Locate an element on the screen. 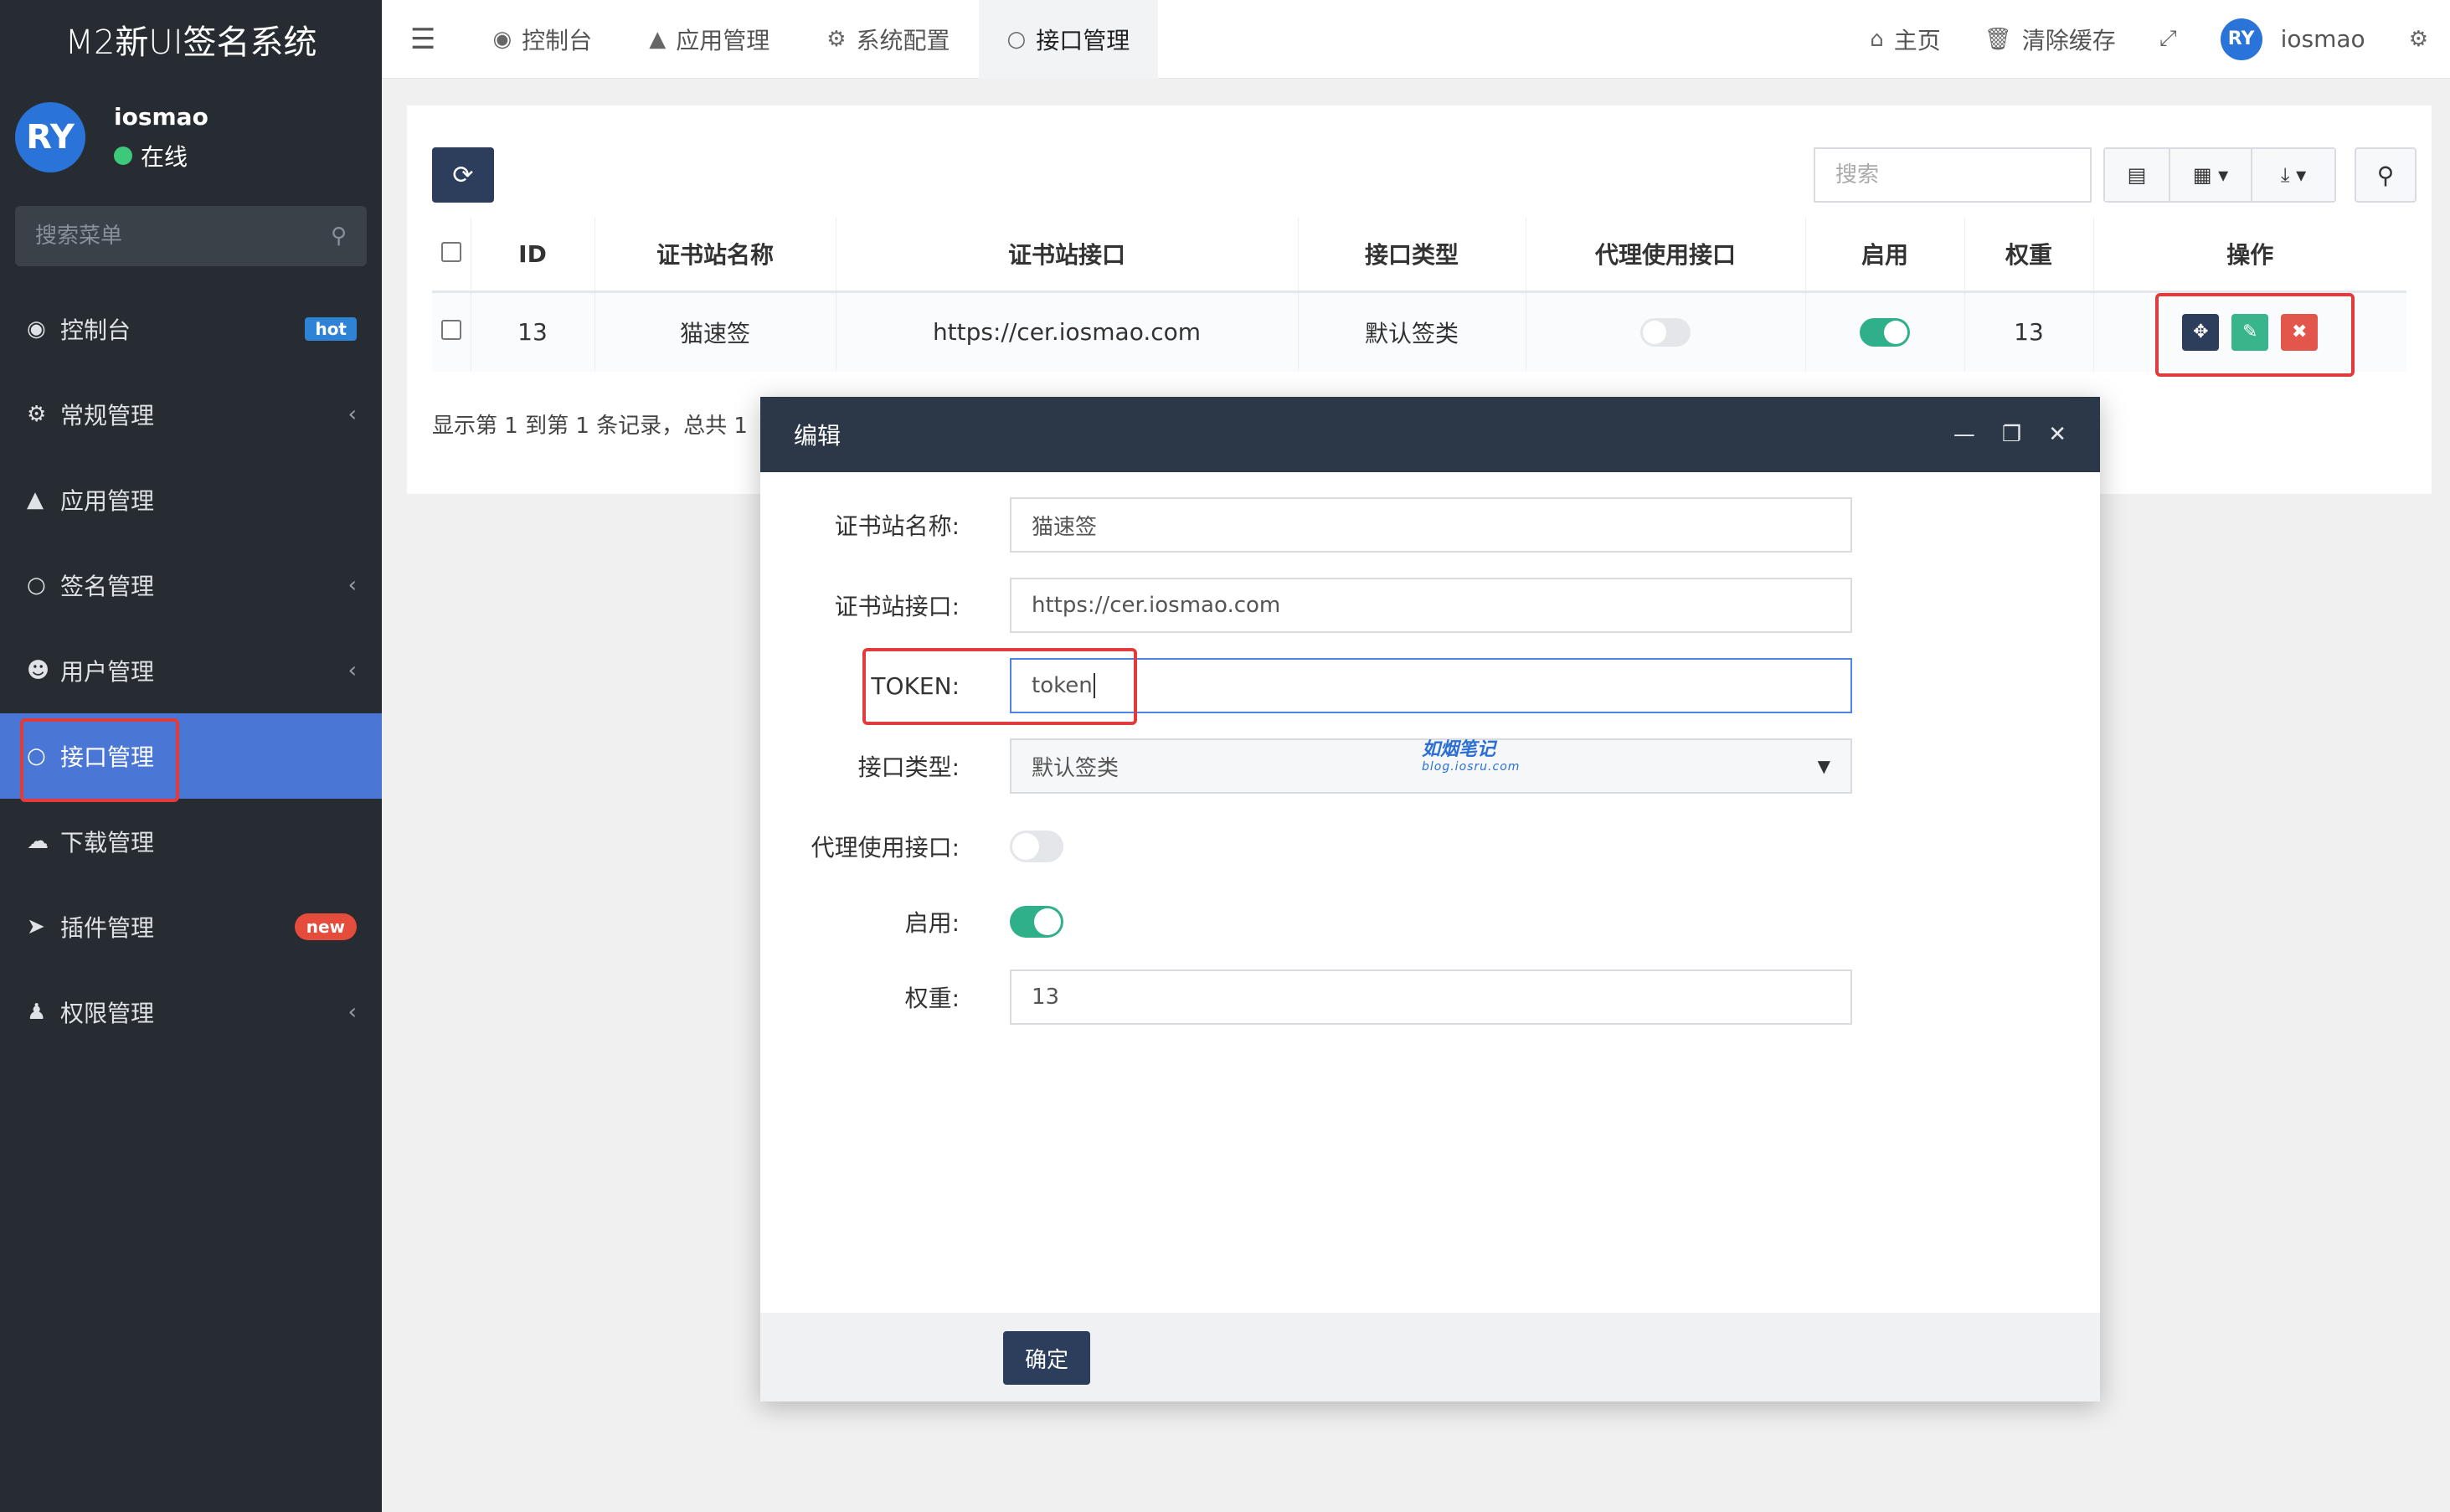 This screenshot has height=1512, width=2450. download-icon: ⤓ ▾ is located at coordinates (2294, 175).